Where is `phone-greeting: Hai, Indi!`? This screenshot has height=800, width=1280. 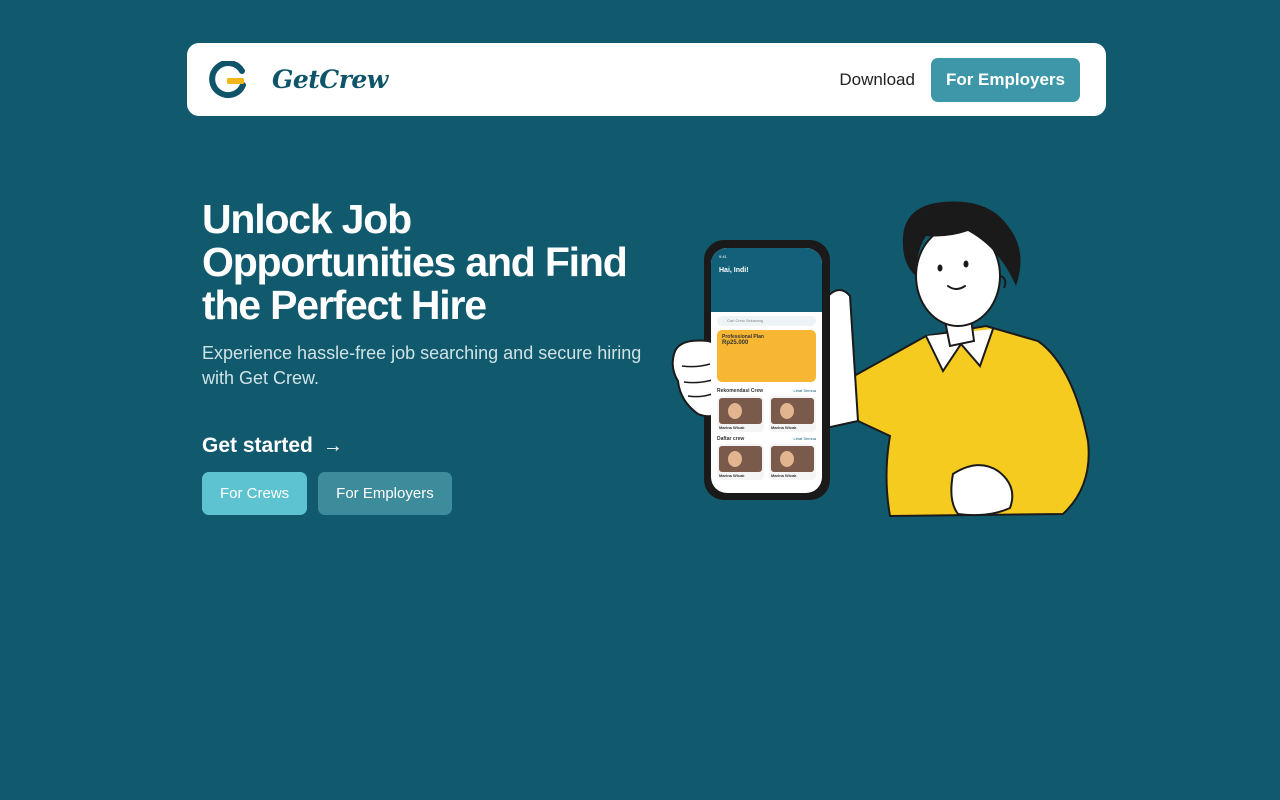
phone-greeting: Hai, Indi! is located at coordinates (734, 270).